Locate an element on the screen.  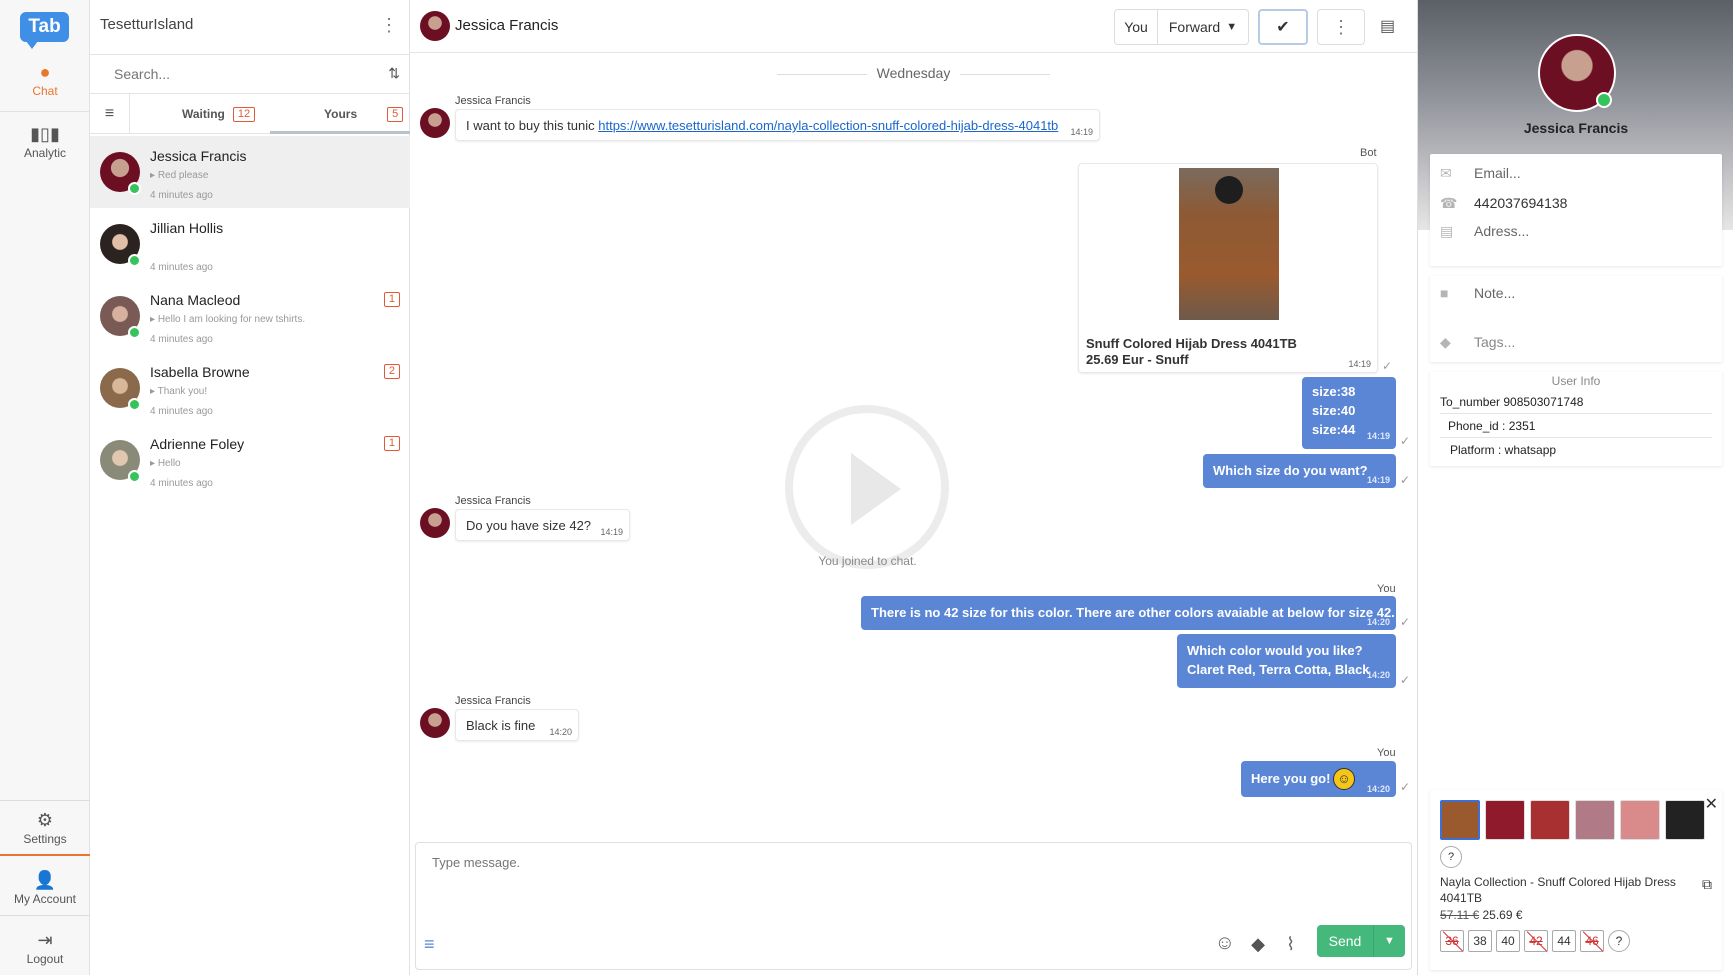
conversation-preview: ▸ Thank you! is located at coordinates (179, 391).